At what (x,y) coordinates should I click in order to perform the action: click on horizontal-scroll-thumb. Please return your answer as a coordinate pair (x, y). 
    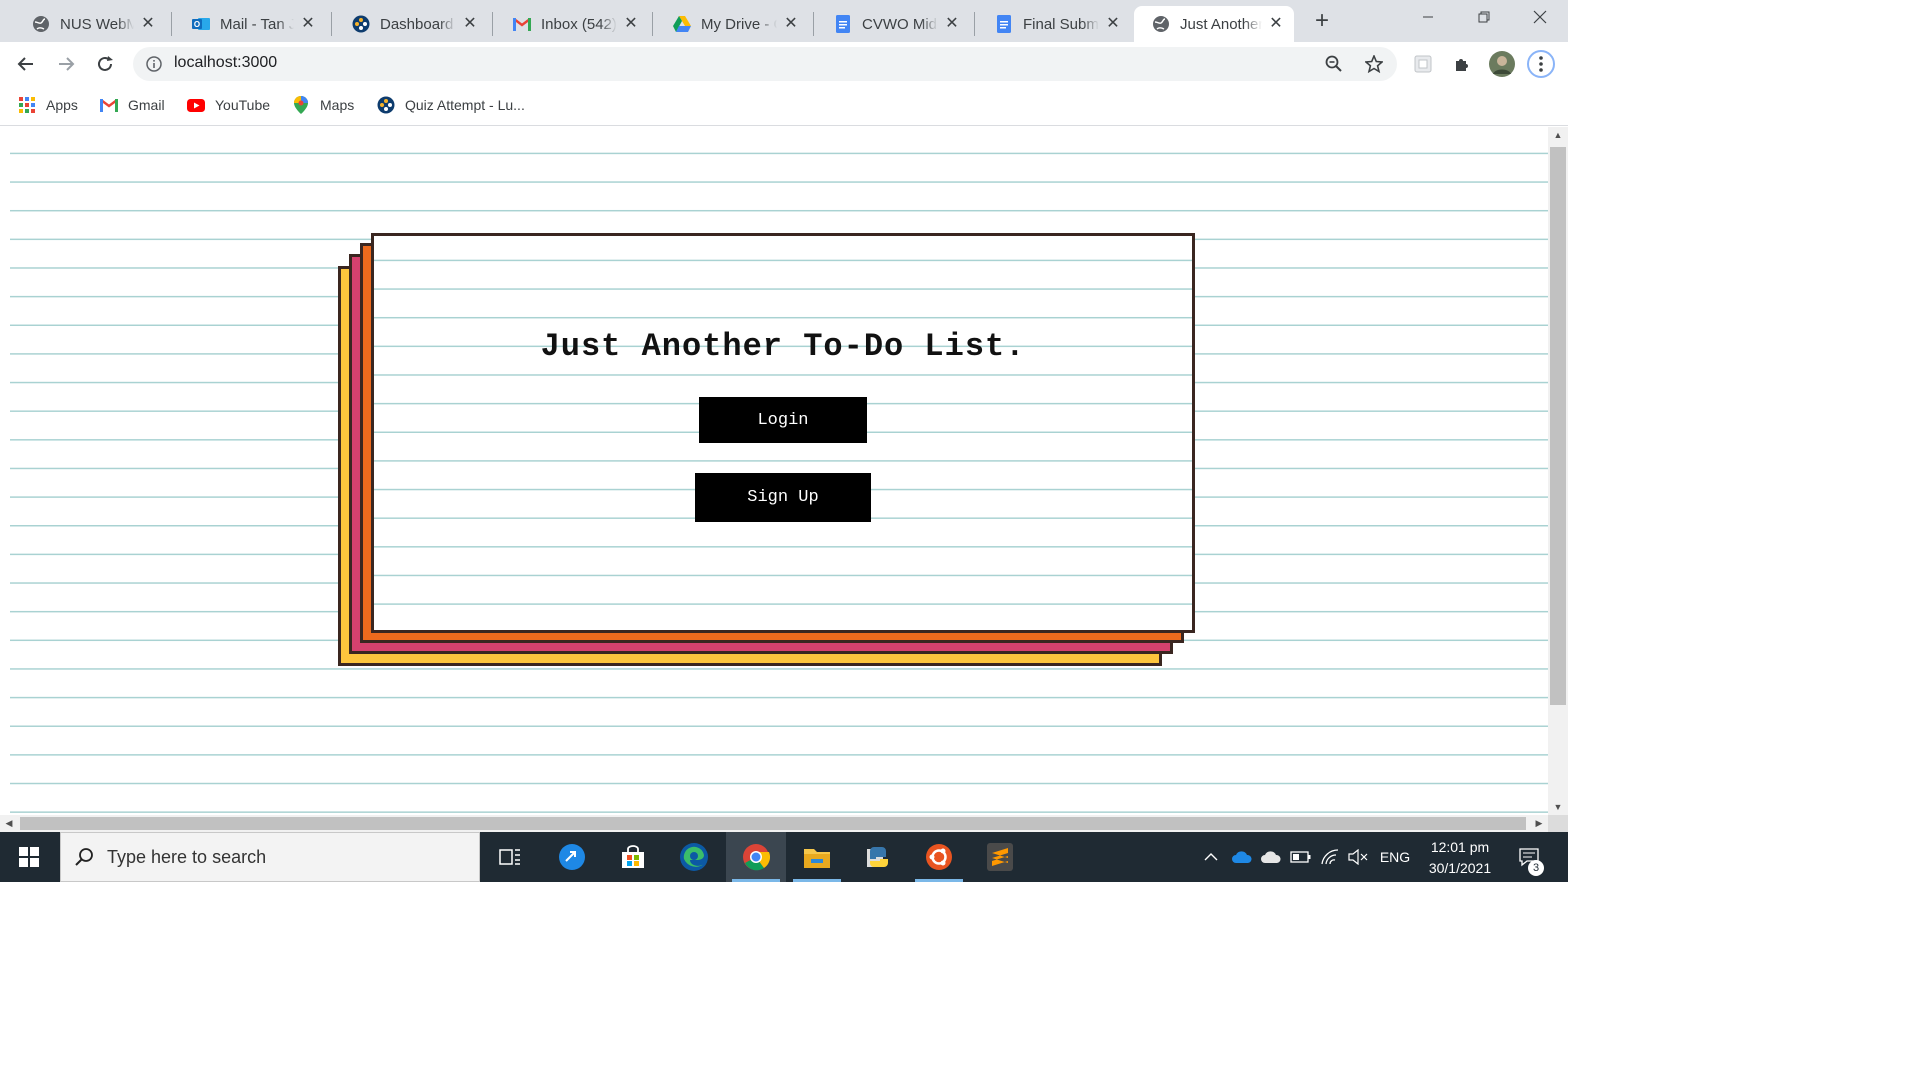
    Looking at the image, I should click on (773, 823).